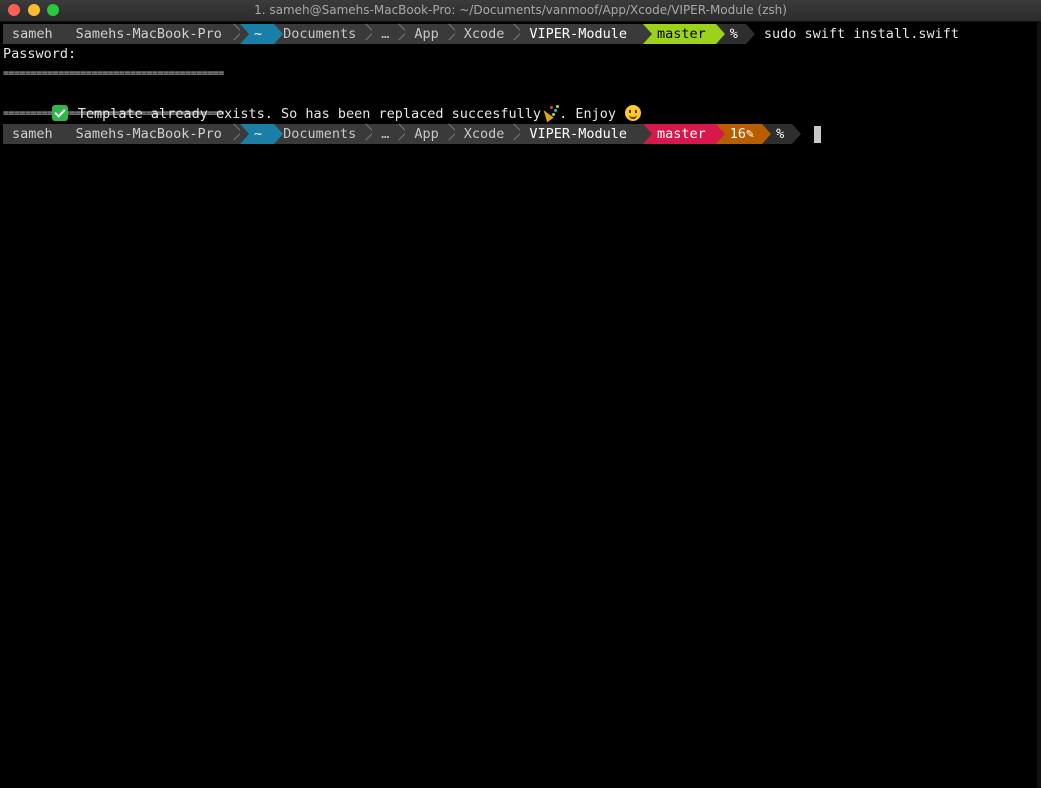  I want to click on party-popper-icon, so click(550, 113).